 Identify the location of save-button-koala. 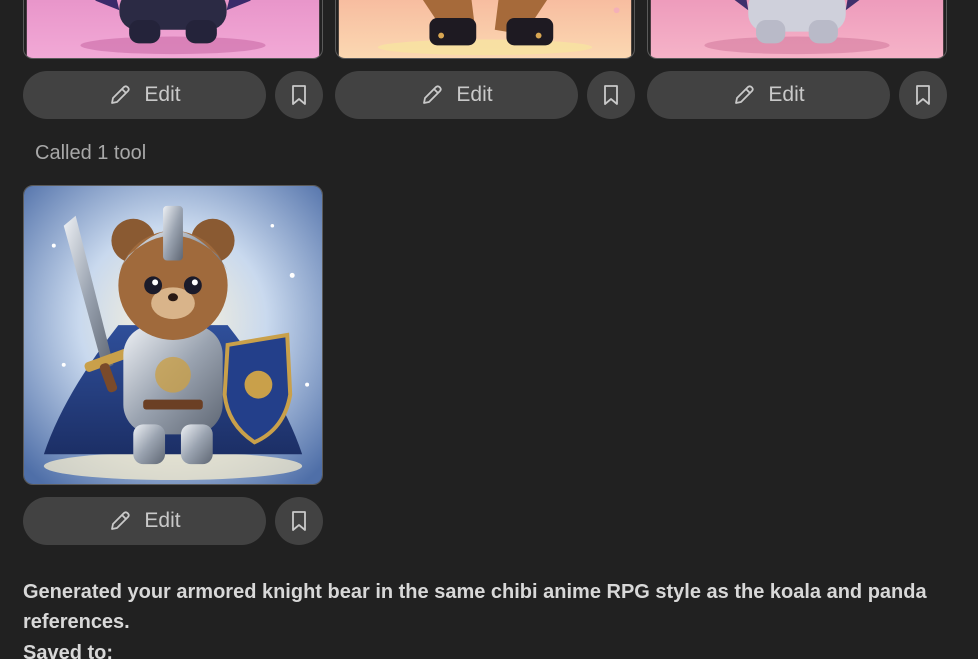
(923, 95).